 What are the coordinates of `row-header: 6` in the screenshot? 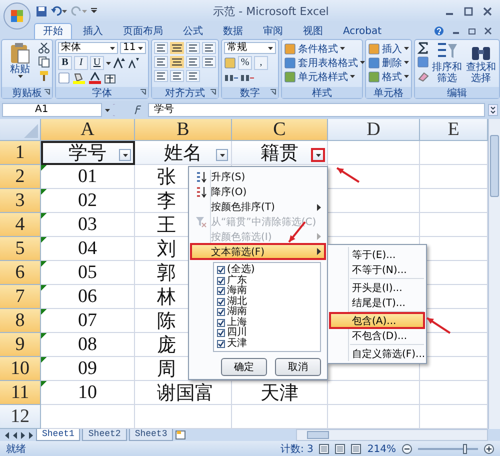 It's located at (20, 273).